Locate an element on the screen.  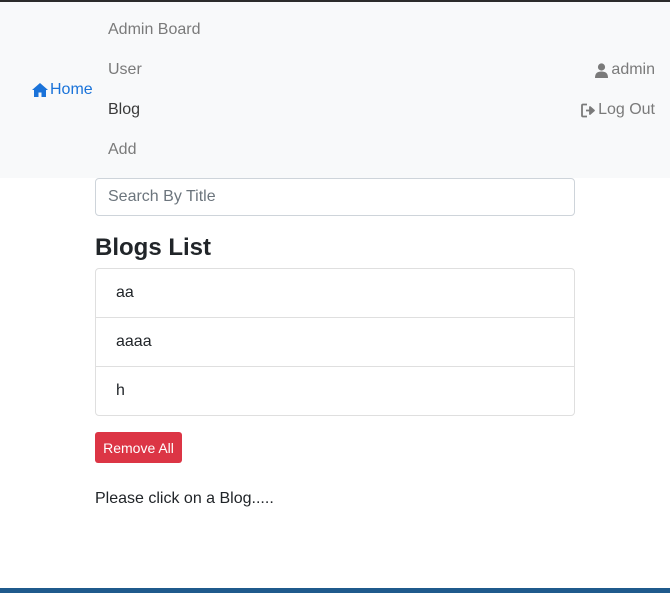
nav-link-blog: Blog is located at coordinates (124, 110).